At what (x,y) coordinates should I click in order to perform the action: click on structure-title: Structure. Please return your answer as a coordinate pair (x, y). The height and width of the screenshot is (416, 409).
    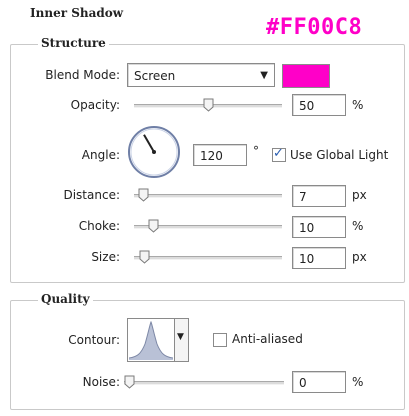
    Looking at the image, I should click on (73, 43).